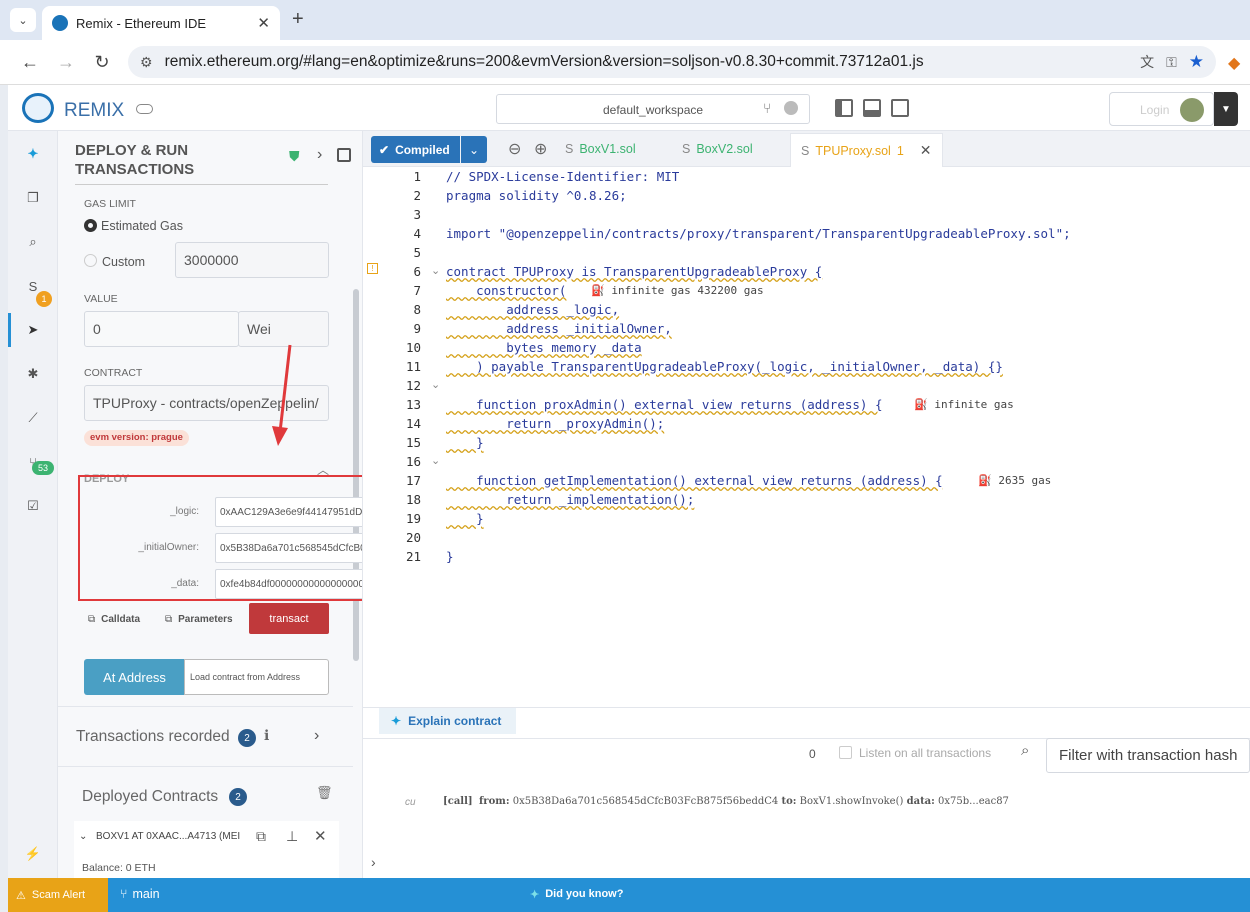 This screenshot has width=1250, height=912. What do you see at coordinates (266, 735) in the screenshot?
I see `info-icon: ℹ` at bounding box center [266, 735].